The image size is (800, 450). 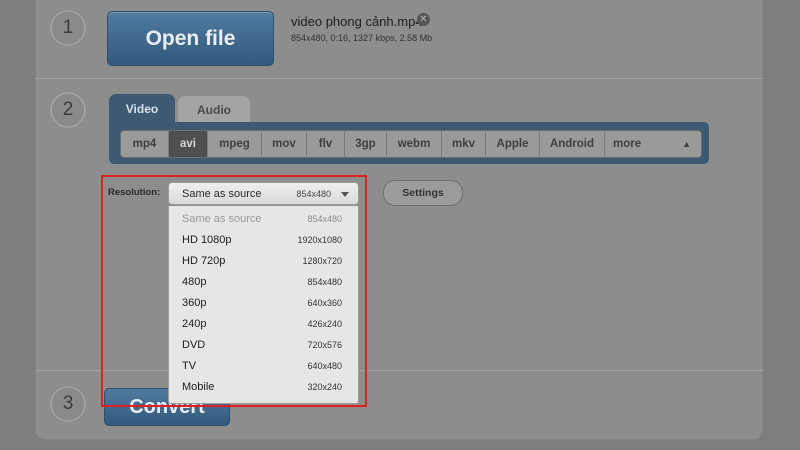 I want to click on close-circle-icon: ✕, so click(x=423, y=19).